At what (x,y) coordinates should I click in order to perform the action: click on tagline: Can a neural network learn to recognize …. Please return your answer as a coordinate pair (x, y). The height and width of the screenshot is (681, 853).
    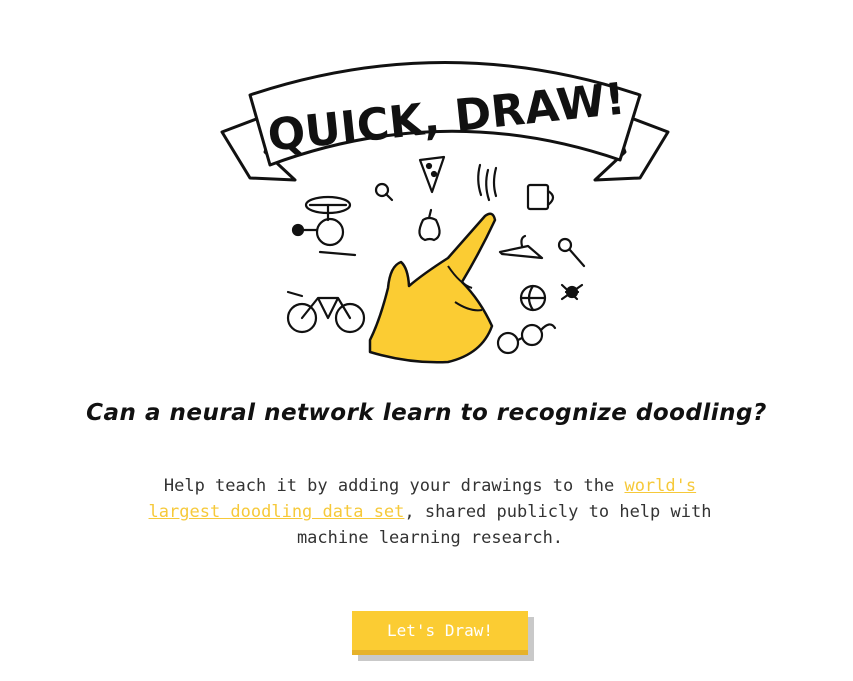
    Looking at the image, I should click on (426, 413).